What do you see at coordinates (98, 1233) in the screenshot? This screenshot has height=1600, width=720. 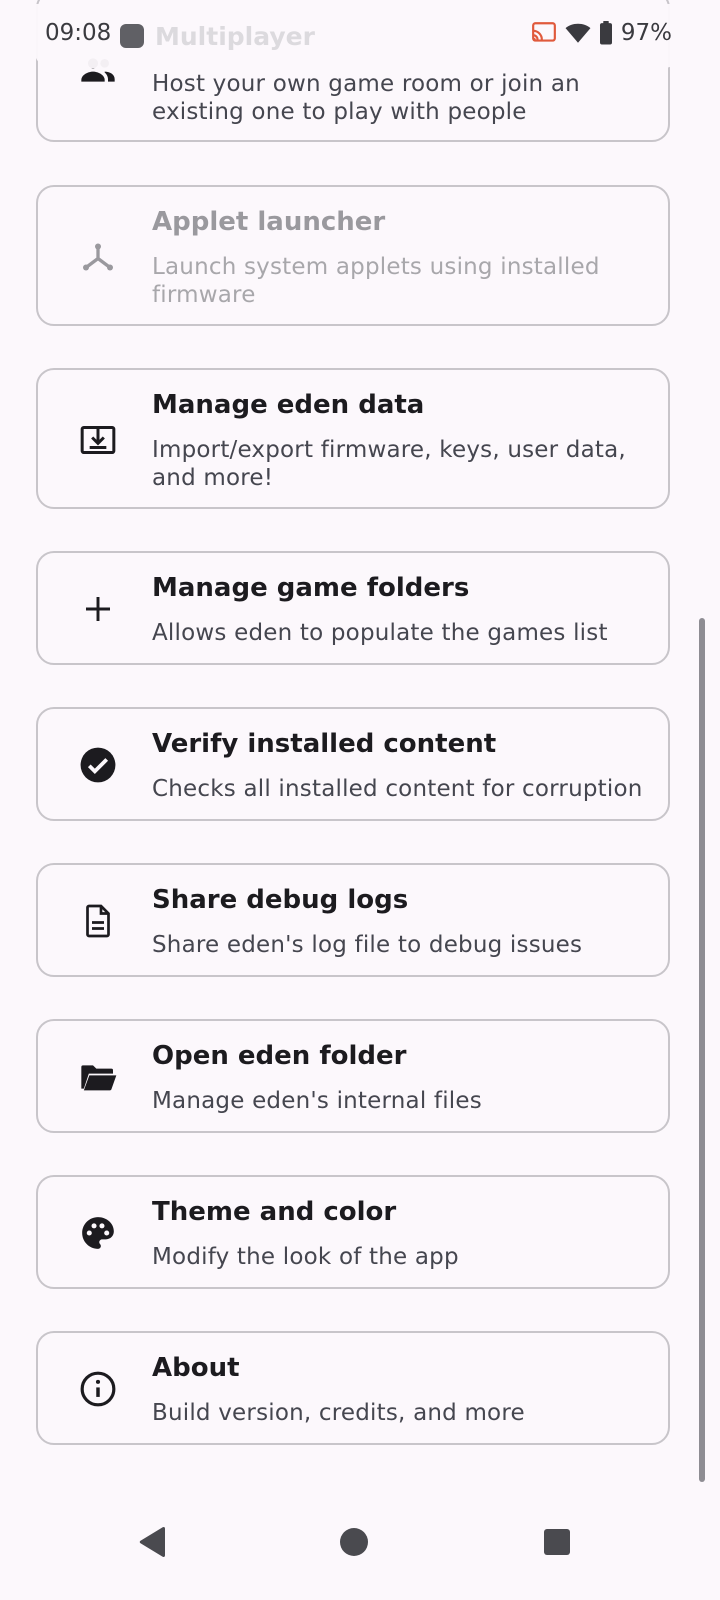 I see `palette-icon` at bounding box center [98, 1233].